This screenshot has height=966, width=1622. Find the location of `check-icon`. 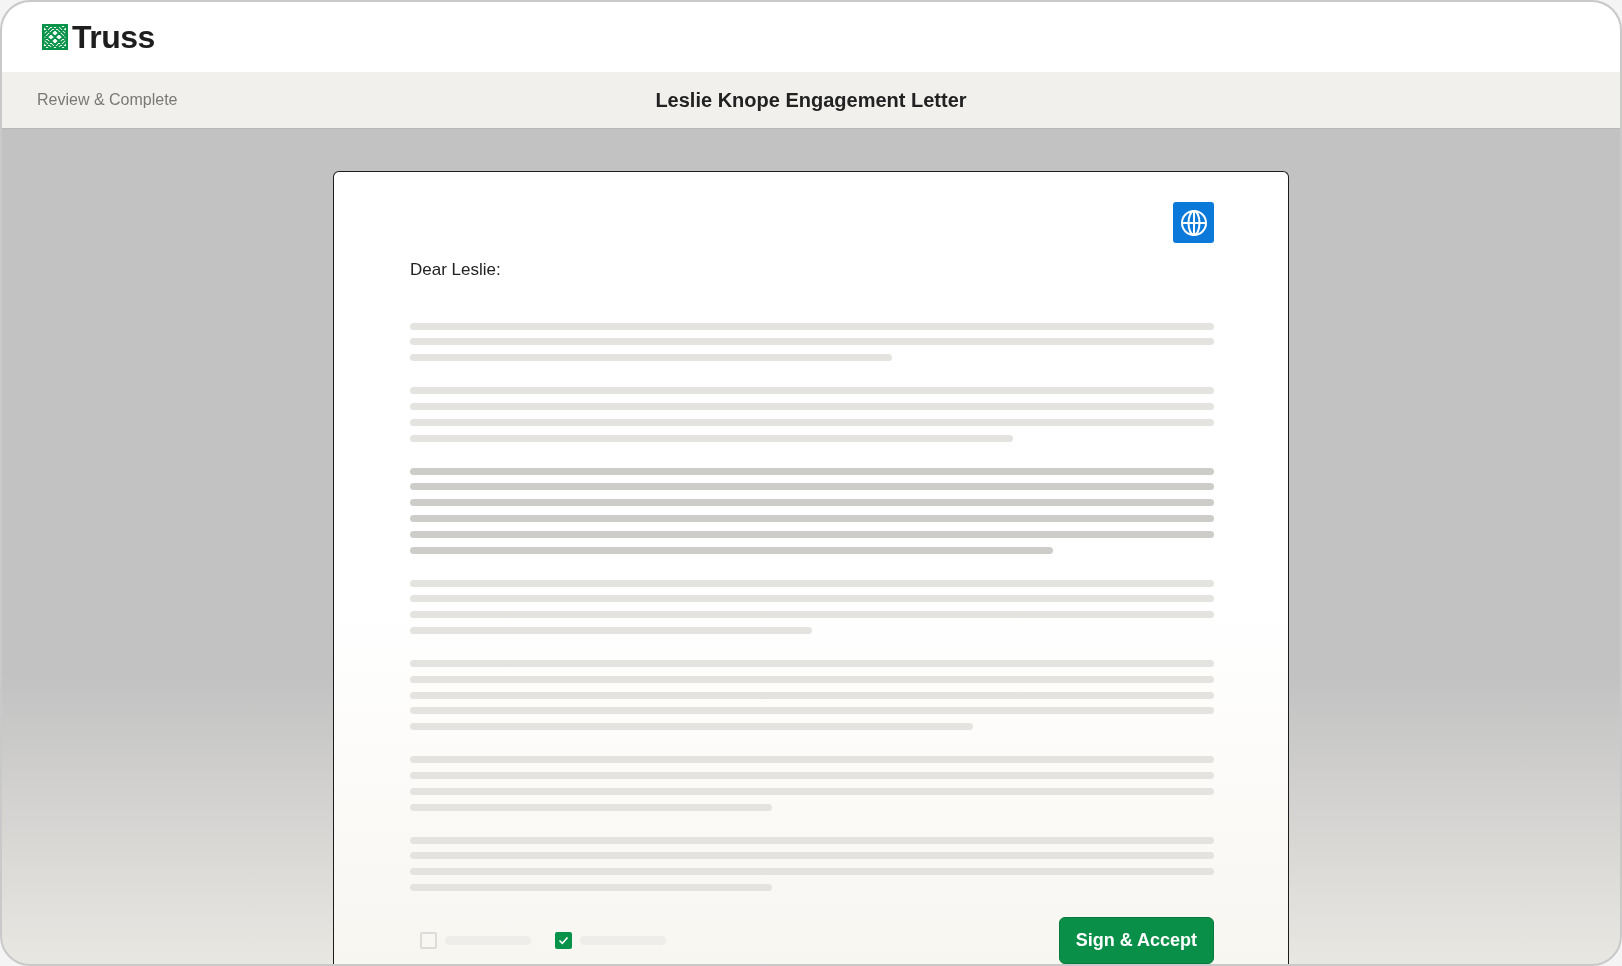

check-icon is located at coordinates (563, 940).